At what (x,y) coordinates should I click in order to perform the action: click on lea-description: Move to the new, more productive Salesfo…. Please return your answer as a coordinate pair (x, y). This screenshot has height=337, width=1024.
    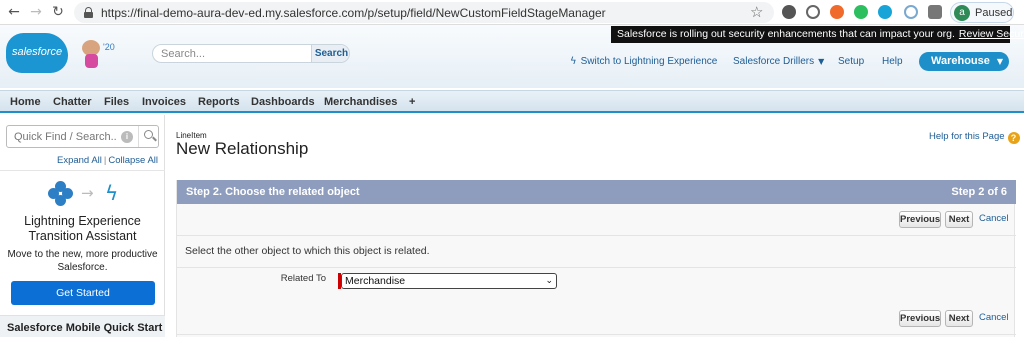
    Looking at the image, I should click on (82, 261).